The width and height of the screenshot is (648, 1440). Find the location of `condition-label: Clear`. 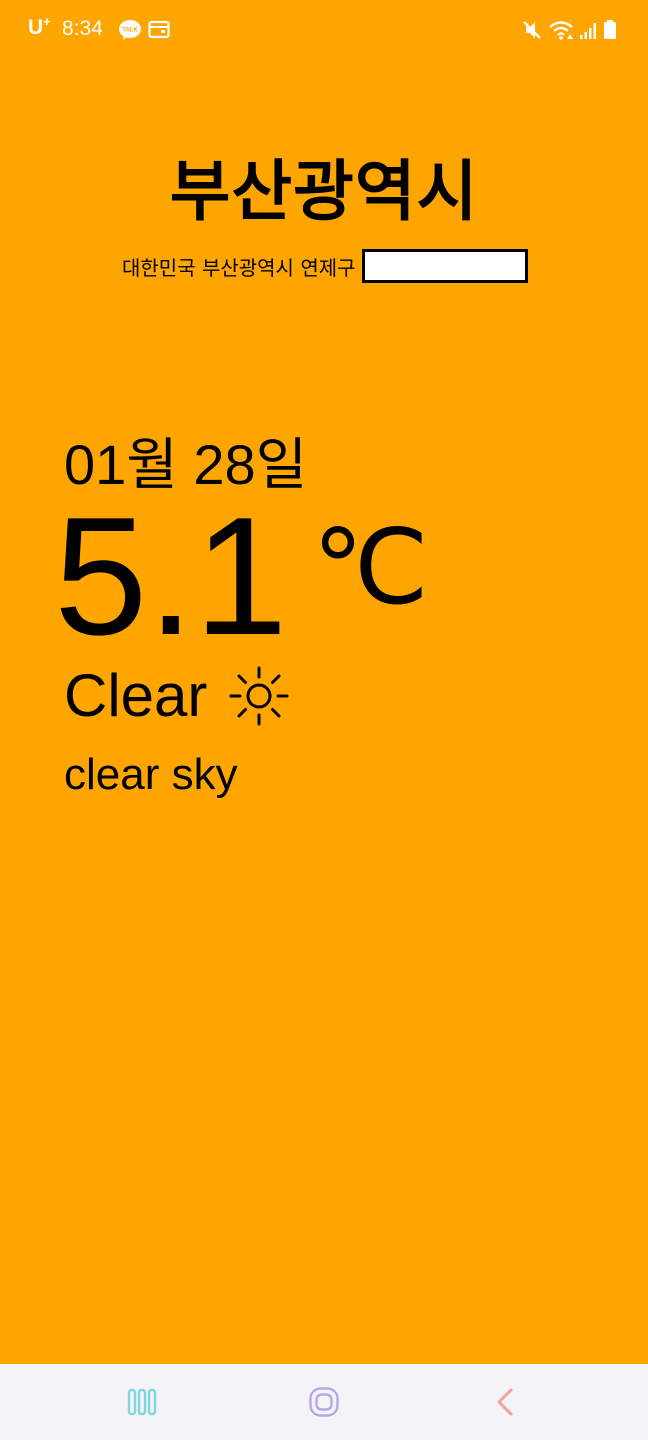

condition-label: Clear is located at coordinates (136, 695).